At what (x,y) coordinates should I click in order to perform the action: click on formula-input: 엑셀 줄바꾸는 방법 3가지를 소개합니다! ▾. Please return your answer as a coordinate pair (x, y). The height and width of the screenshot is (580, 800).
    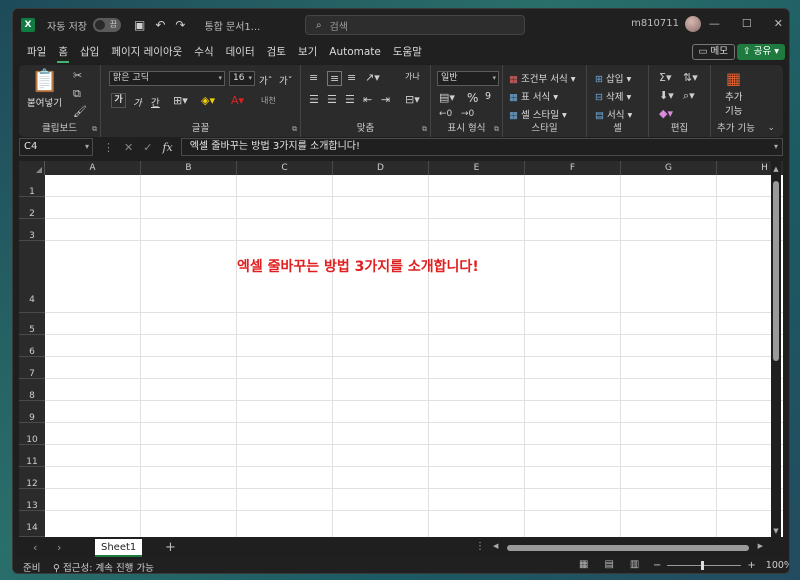
    Looking at the image, I should click on (481, 147).